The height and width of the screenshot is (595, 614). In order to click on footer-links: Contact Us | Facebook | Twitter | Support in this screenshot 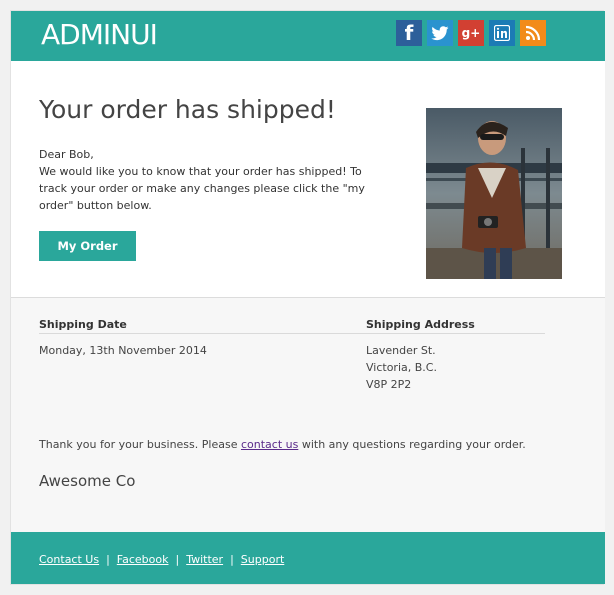, I will do `click(161, 559)`.